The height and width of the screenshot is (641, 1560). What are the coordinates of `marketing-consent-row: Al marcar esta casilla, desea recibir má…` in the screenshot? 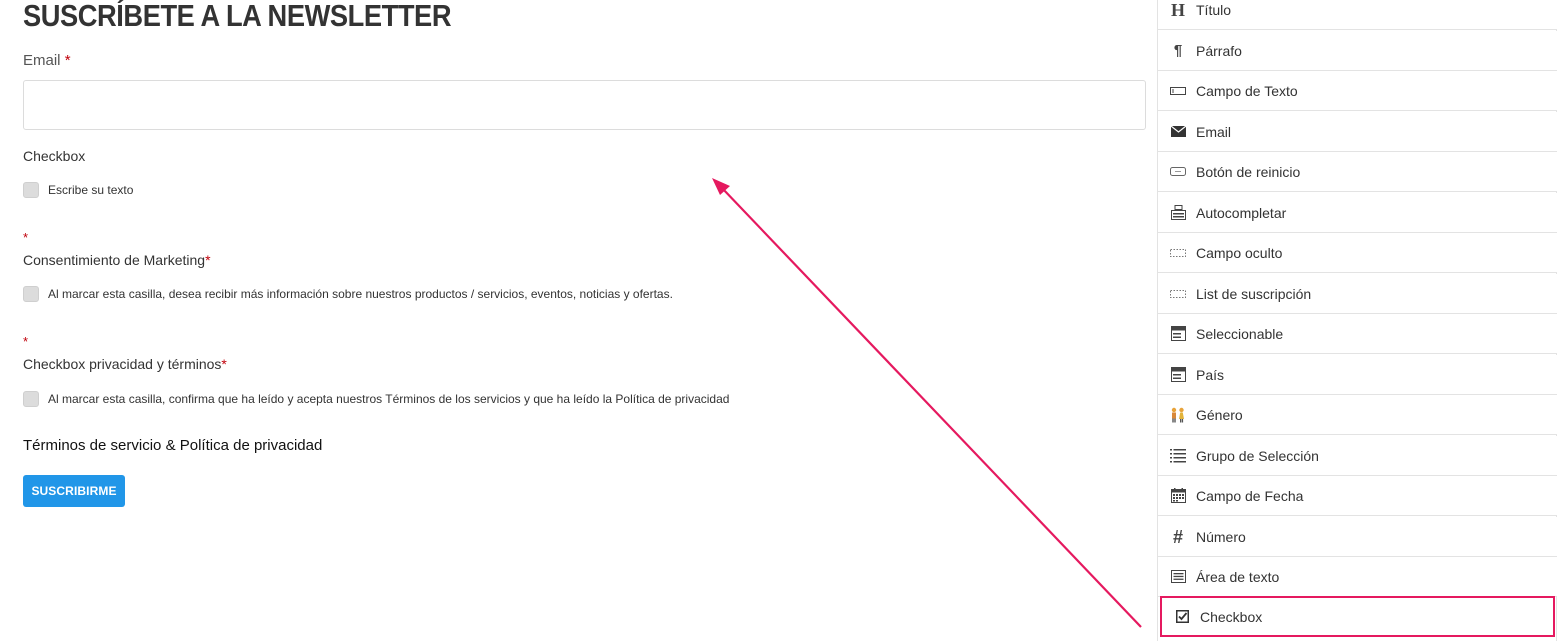 It's located at (348, 294).